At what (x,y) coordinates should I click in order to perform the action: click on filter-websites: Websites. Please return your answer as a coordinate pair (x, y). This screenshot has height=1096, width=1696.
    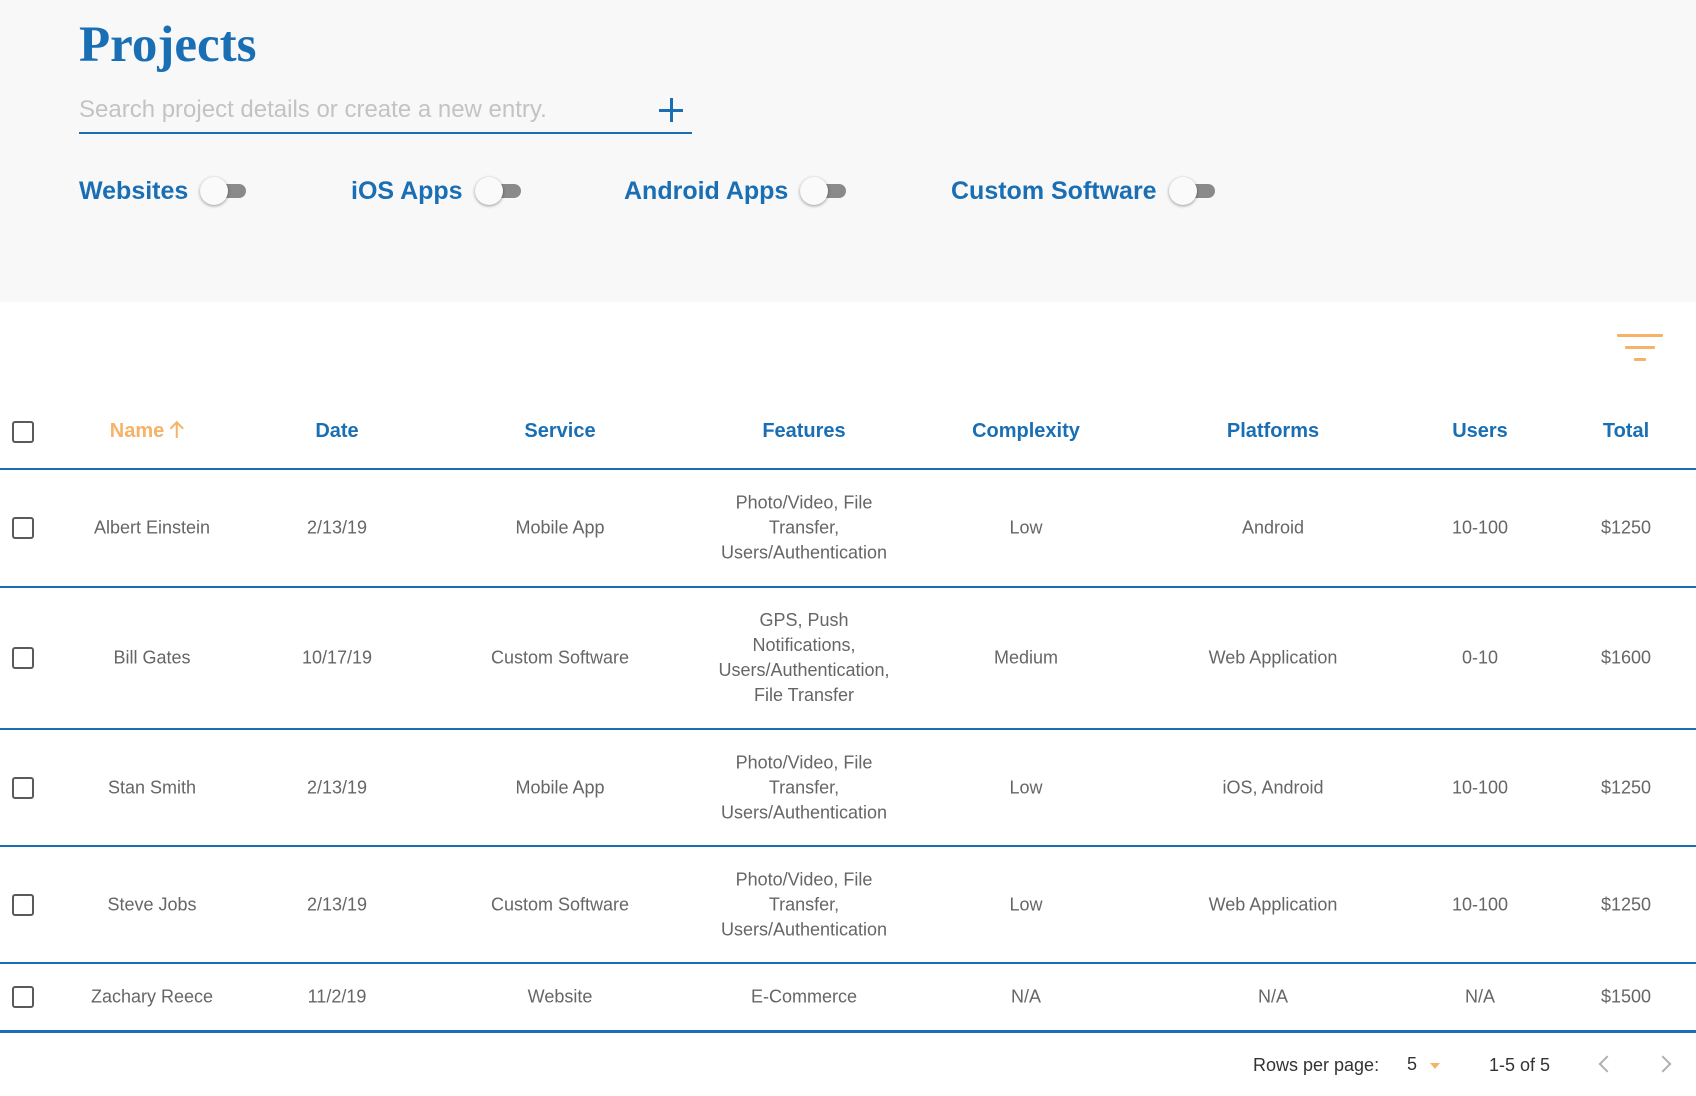
    Looking at the image, I should click on (165, 191).